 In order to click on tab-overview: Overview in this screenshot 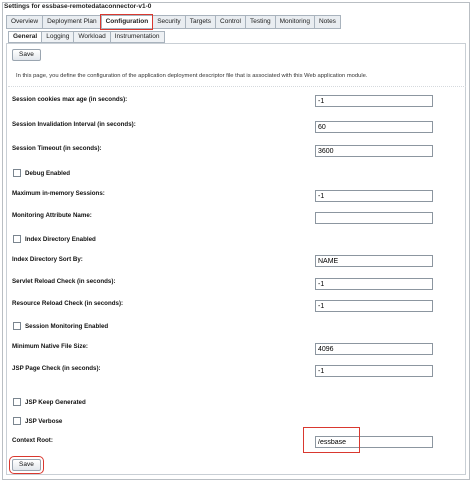, I will do `click(24, 22)`.